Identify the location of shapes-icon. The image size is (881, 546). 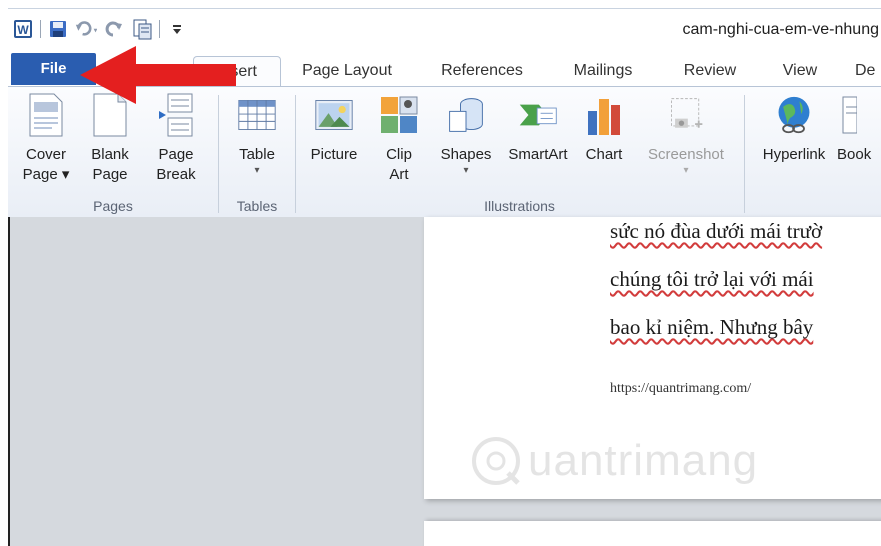
(466, 115).